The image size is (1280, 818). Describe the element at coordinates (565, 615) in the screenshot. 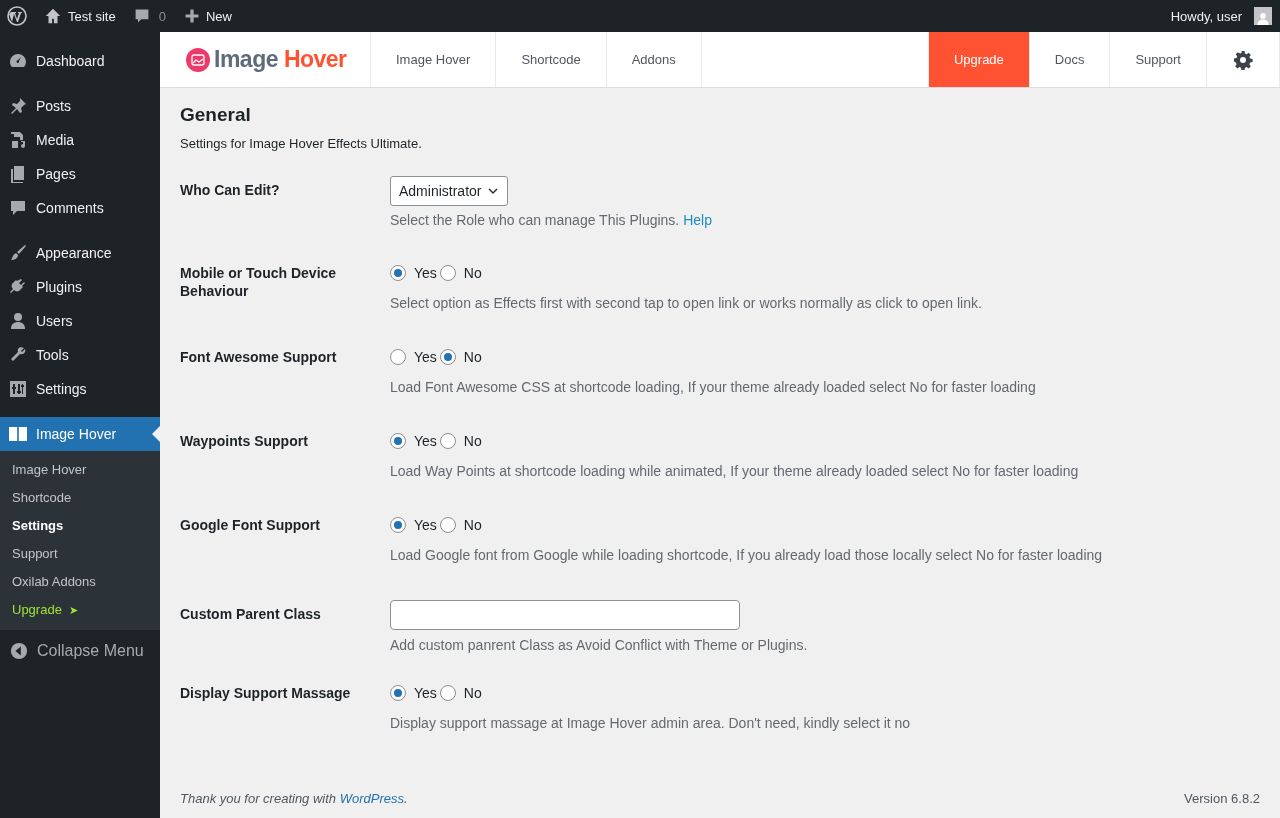

I see `text-input-field` at that location.